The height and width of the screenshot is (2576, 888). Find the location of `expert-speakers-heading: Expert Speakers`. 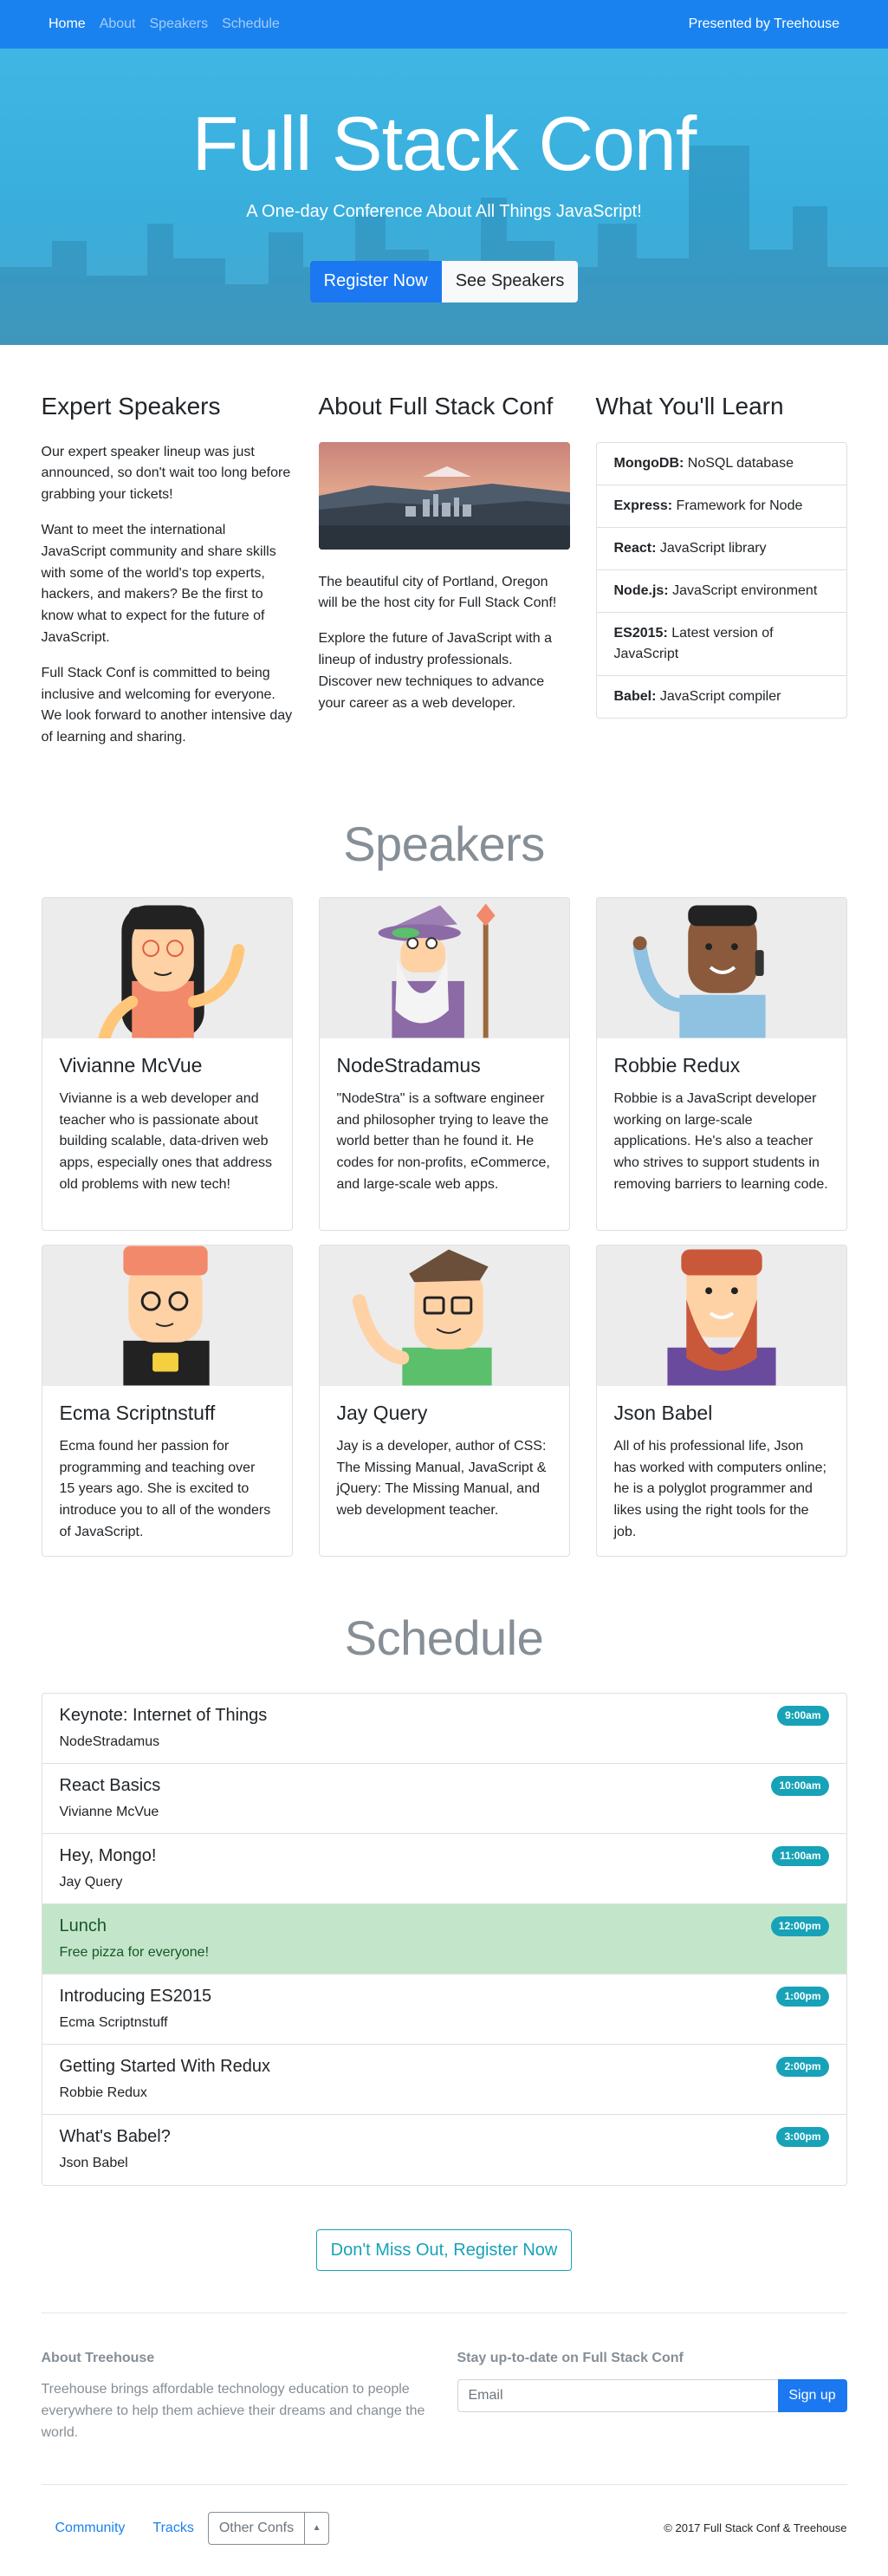

expert-speakers-heading: Expert Speakers is located at coordinates (131, 406).